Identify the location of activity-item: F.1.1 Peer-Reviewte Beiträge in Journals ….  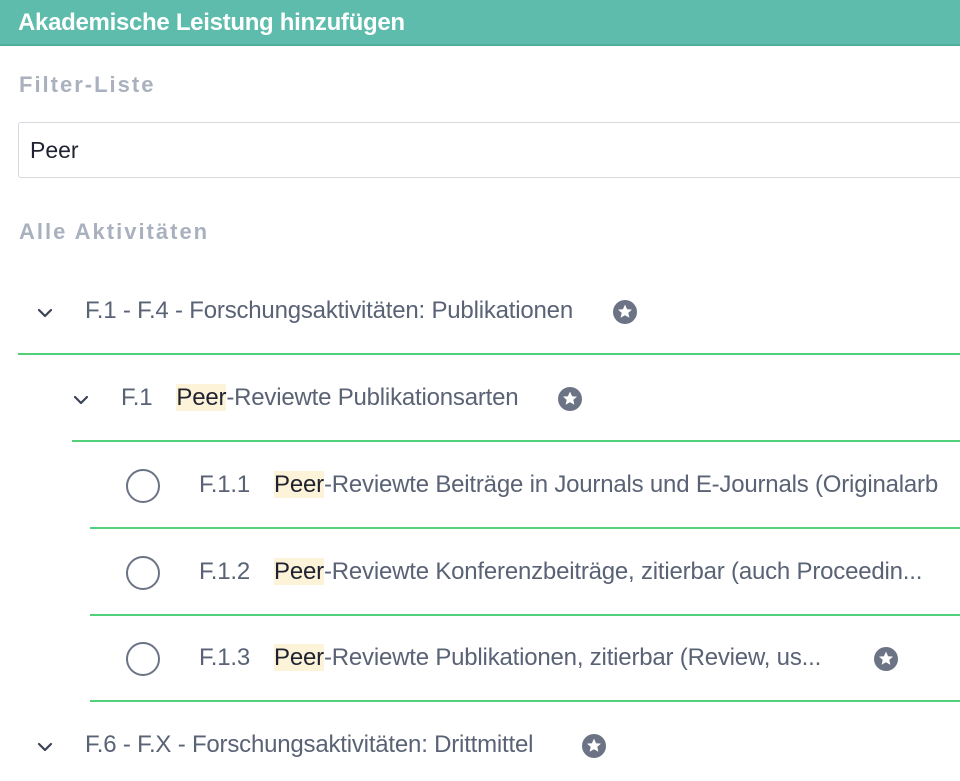
(480, 486).